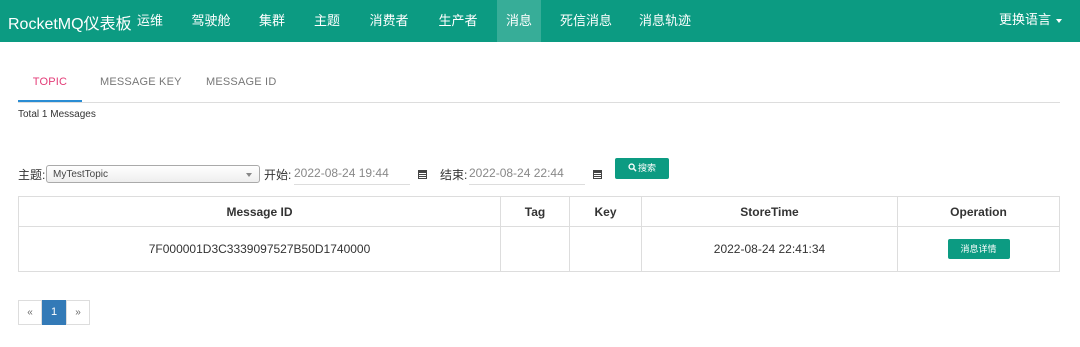  I want to click on cell-message-id: 7F000001D3C3339097527B50D1740000, so click(259, 249).